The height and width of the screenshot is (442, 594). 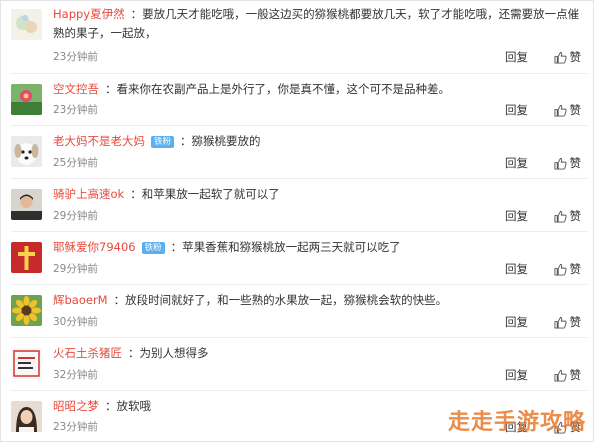 What do you see at coordinates (297, 205) in the screenshot?
I see `comment-item: 骑驴上高速ok ：和苹果放一起软了就可以了 29分钟前 回复 赞` at bounding box center [297, 205].